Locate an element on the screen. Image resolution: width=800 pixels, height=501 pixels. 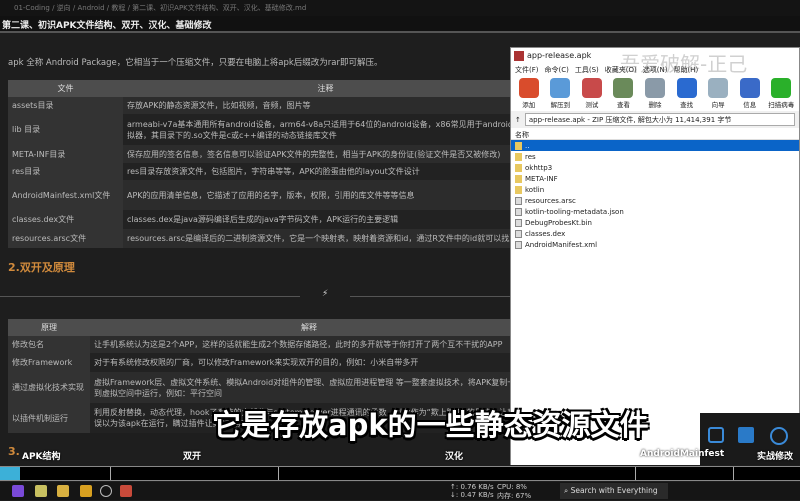
progress-fill is located at coordinates (10, 473).